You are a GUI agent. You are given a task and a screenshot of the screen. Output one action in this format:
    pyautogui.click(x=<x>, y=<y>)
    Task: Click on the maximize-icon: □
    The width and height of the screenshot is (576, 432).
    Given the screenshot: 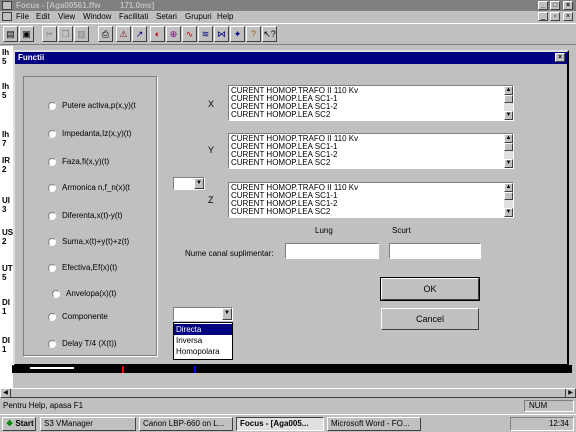 What is the action you would take?
    pyautogui.click(x=555, y=5)
    